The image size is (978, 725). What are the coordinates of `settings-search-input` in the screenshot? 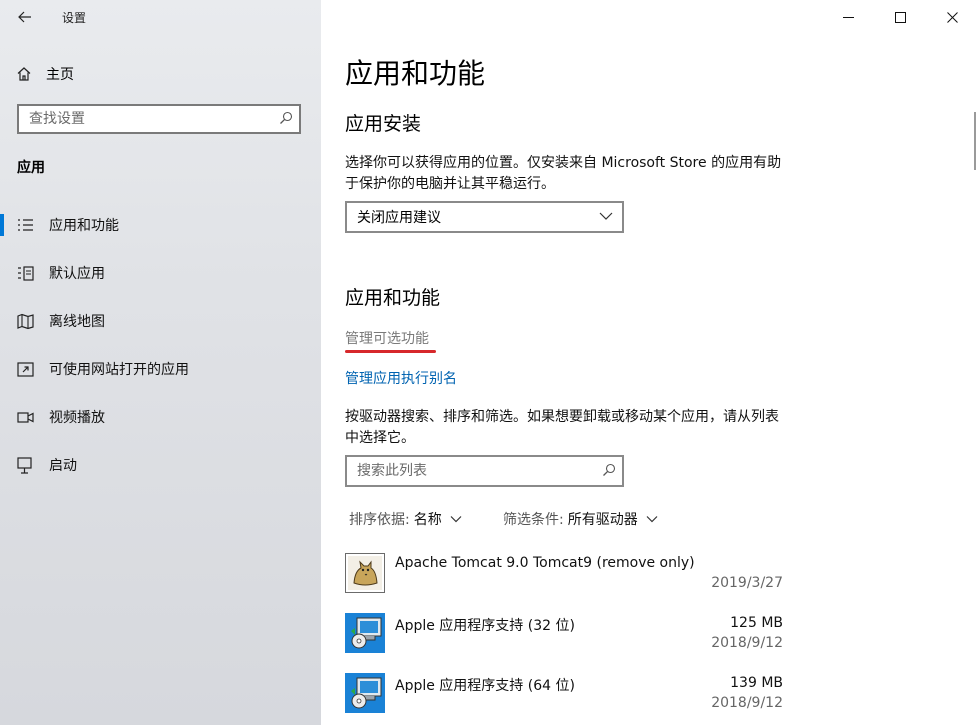 It's located at (144, 119).